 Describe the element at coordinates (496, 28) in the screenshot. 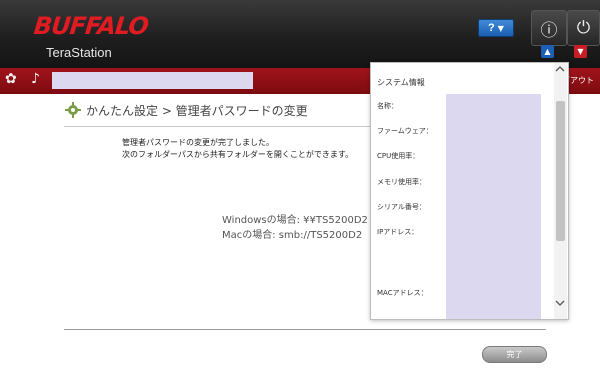

I see `help-menu-button: ? ▼` at that location.